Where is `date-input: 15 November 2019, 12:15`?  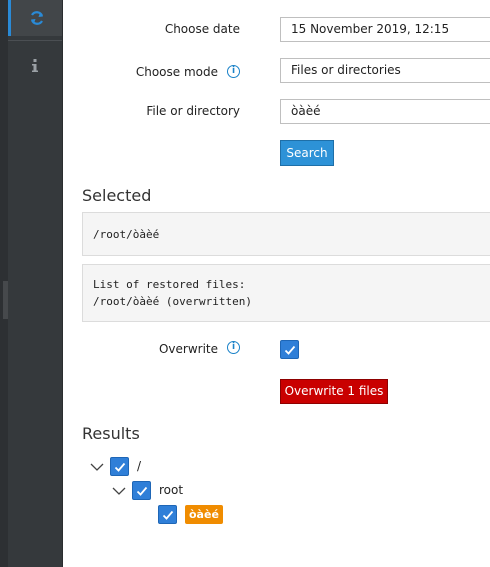
date-input: 15 November 2019, 12:15 is located at coordinates (385, 29).